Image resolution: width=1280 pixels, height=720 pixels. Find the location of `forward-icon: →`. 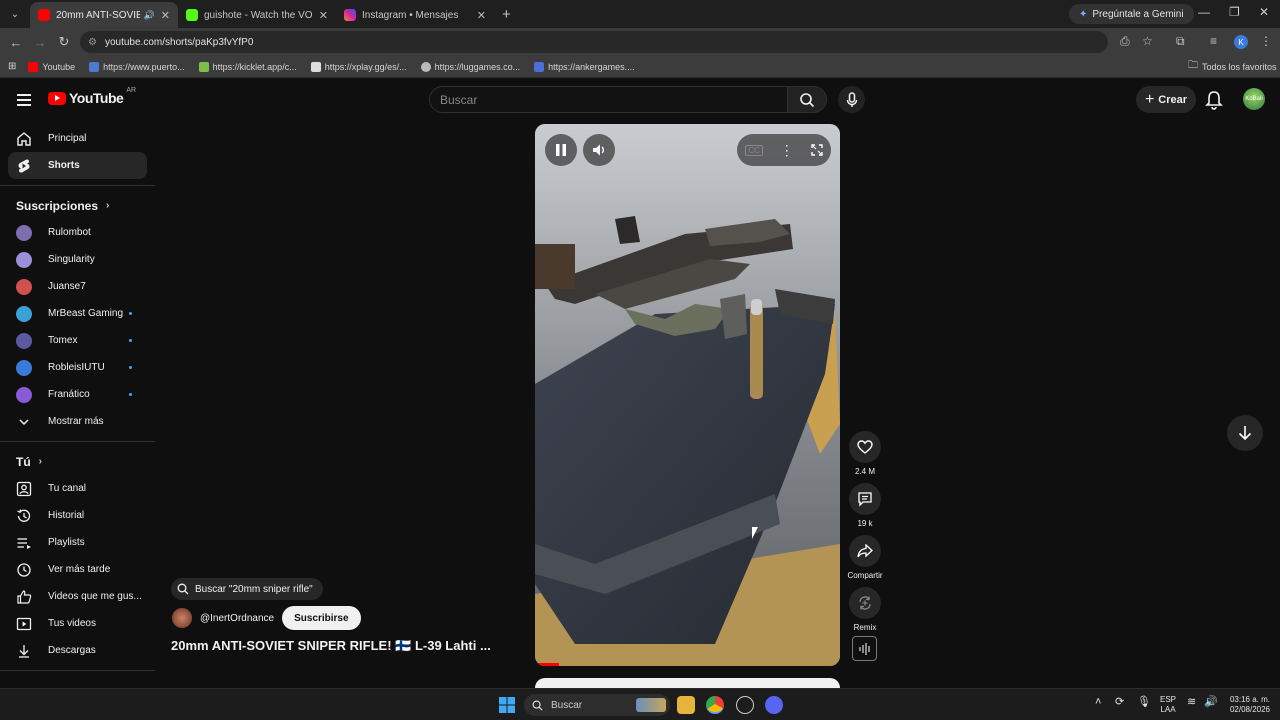

forward-icon: → is located at coordinates (40, 42).